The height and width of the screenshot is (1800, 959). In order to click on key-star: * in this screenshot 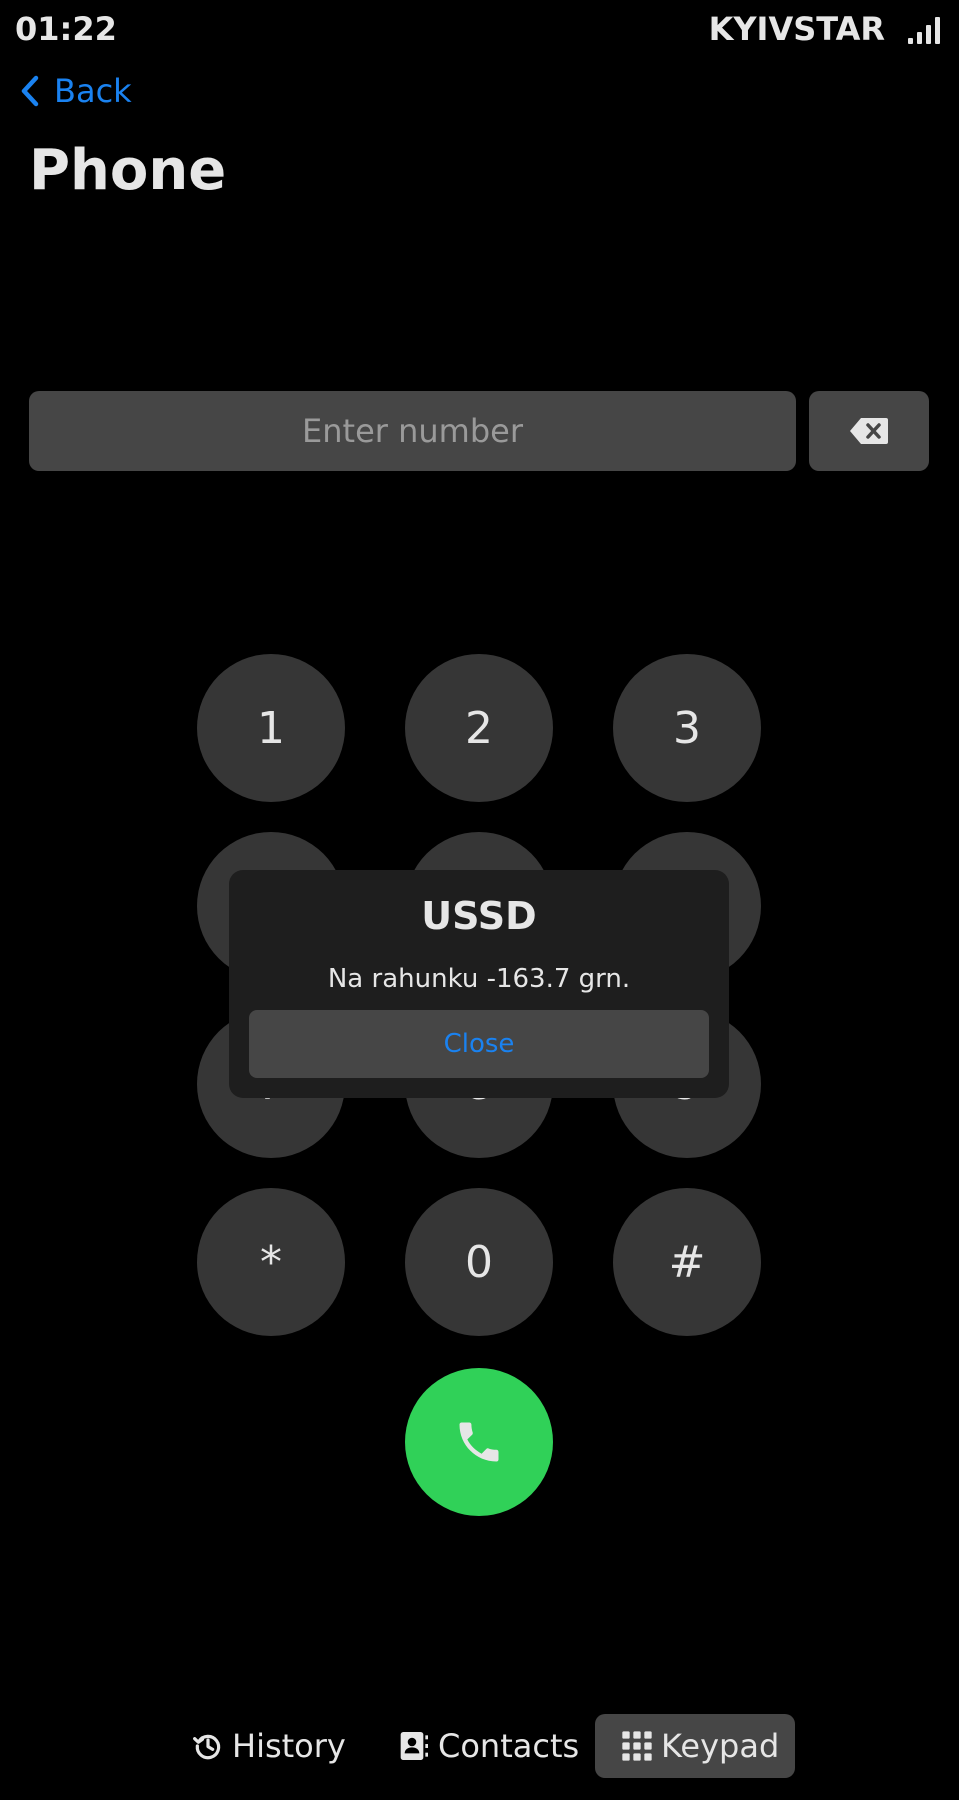, I will do `click(271, 1262)`.